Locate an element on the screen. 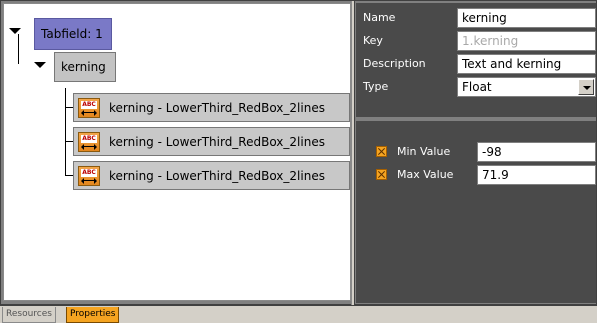  property-row-key: Key 1.kerning is located at coordinates (476, 41).